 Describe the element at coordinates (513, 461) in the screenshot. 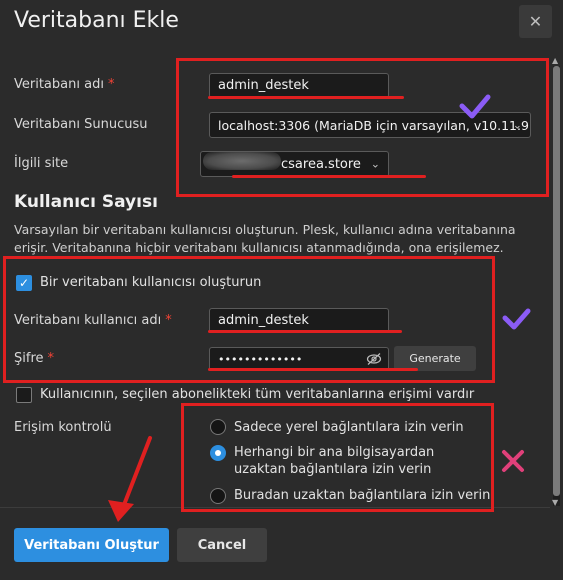

I see `cross-mark-icon` at that location.